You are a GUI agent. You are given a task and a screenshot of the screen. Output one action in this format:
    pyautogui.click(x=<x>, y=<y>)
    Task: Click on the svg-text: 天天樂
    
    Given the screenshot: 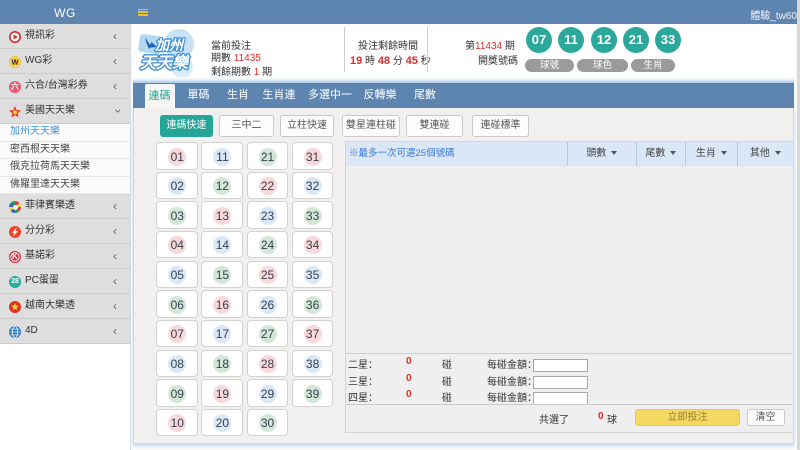 What is the action you would take?
    pyautogui.click(x=165, y=63)
    